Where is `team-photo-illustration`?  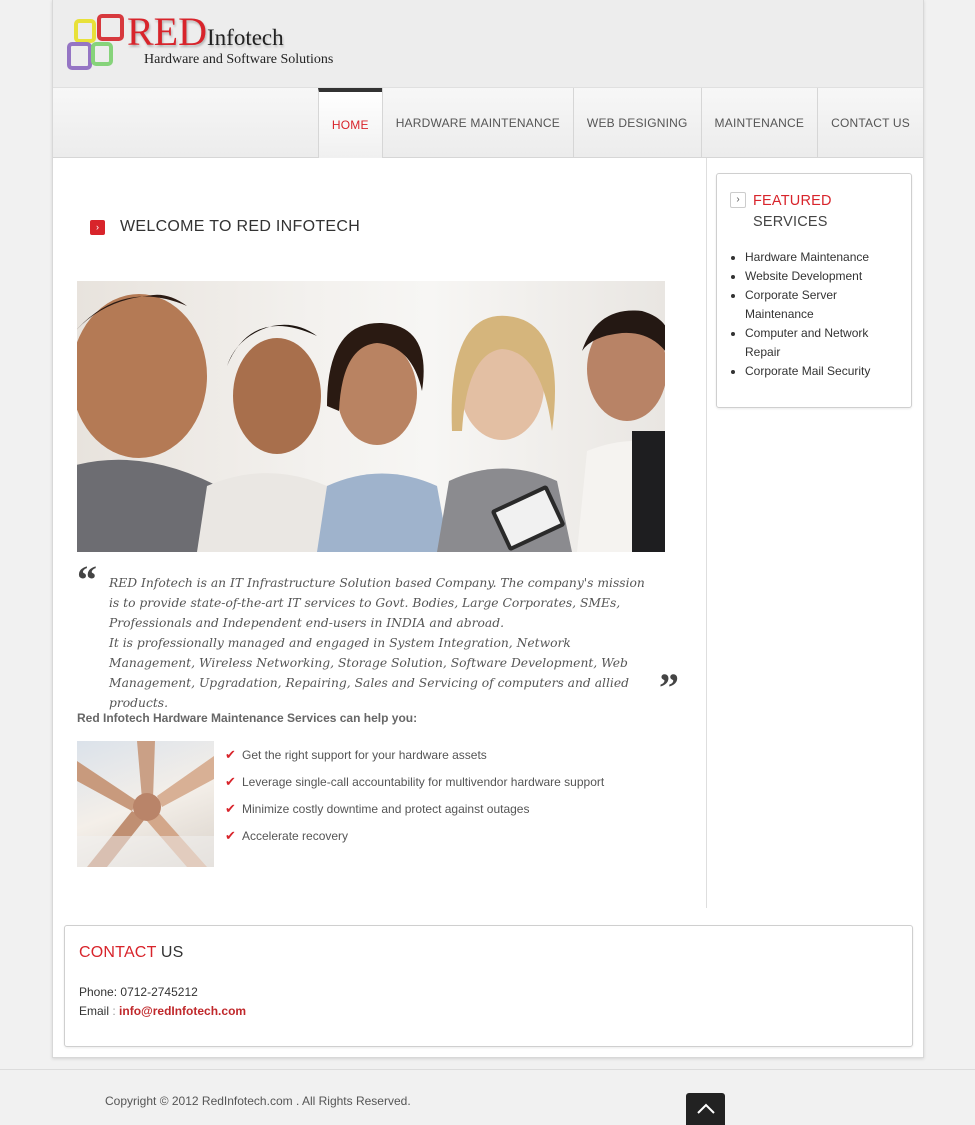
team-photo-illustration is located at coordinates (371, 423).